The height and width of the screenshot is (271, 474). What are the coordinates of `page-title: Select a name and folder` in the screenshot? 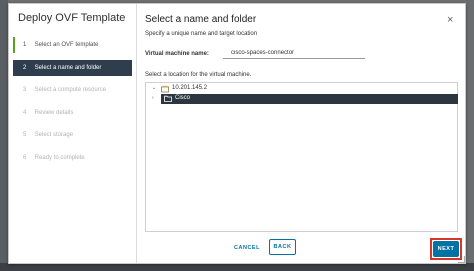 It's located at (201, 19).